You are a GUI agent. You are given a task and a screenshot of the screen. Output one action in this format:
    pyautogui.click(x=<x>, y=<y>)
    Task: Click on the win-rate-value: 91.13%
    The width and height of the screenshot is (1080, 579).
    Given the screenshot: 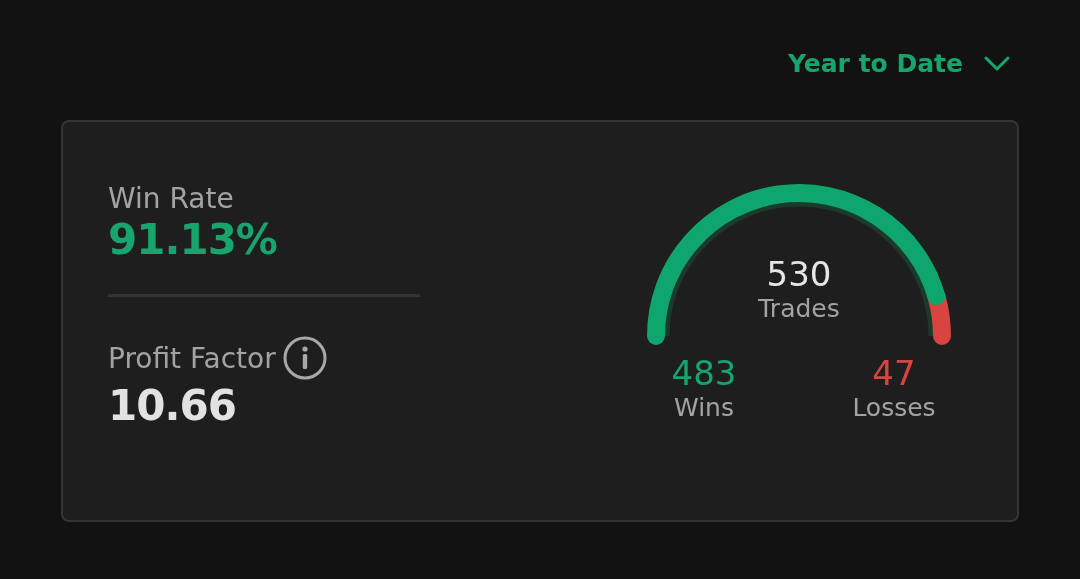 What is the action you would take?
    pyautogui.click(x=193, y=239)
    